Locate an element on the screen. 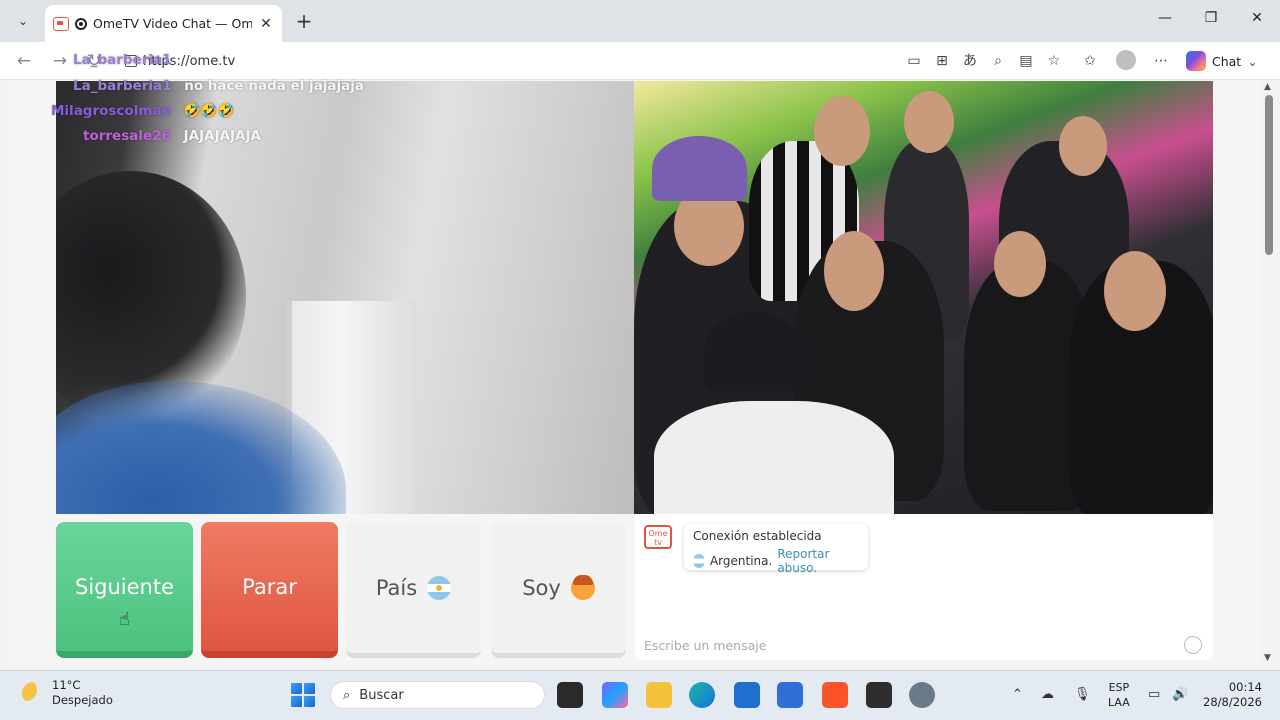 Image resolution: width=1280 pixels, height=720 pixels. weather-widget: 11°C Despejado is located at coordinates (67, 693).